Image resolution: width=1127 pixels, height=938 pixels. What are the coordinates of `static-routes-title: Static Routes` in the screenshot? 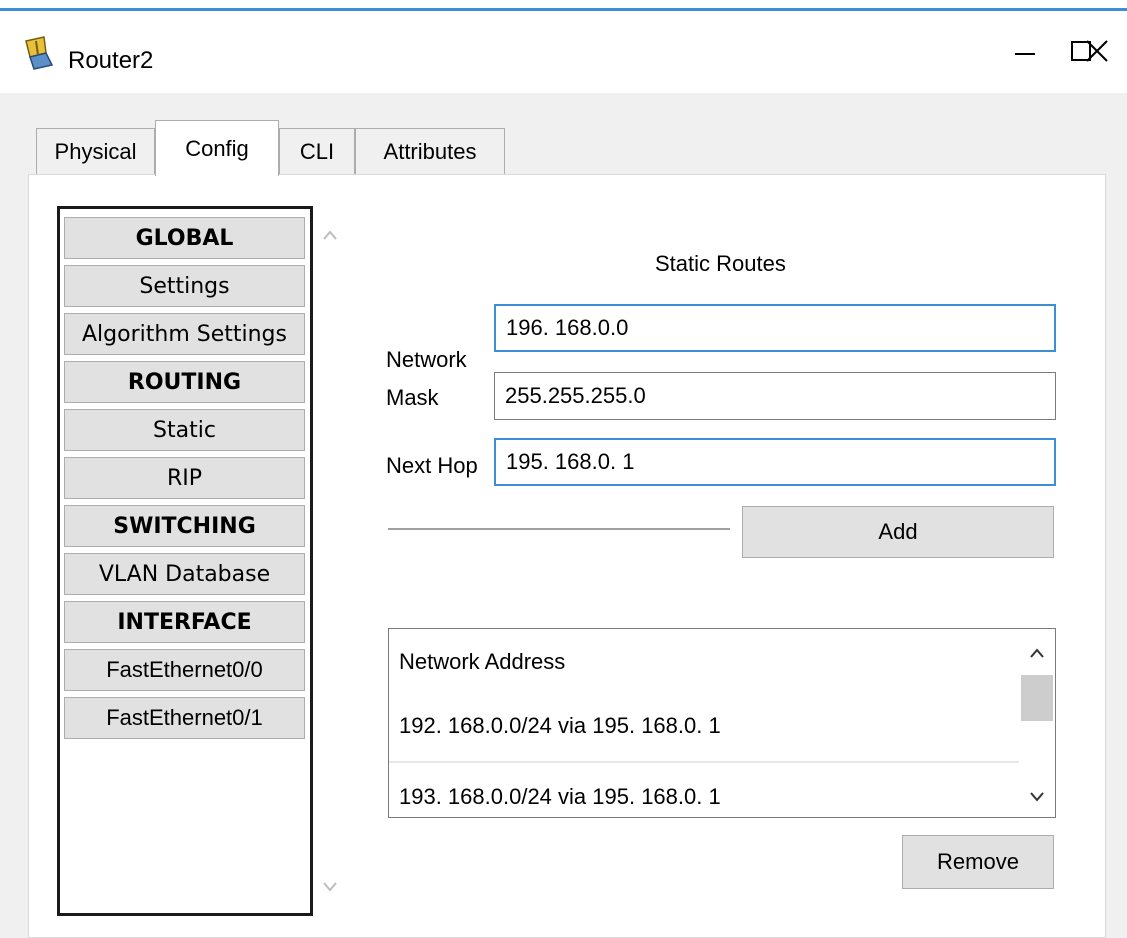 It's located at (720, 263).